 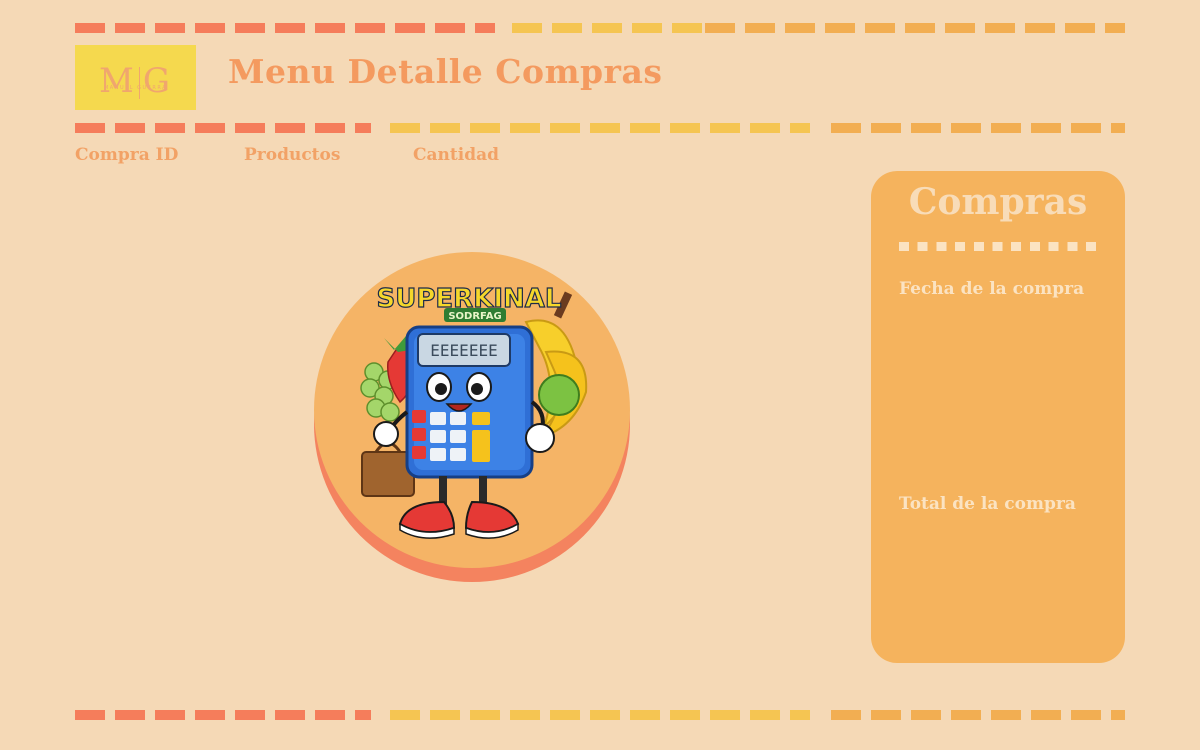 I want to click on calculator-mascot-icon: SUPERKINAL SODRFAG EEEEEEE, so click(x=474, y=411).